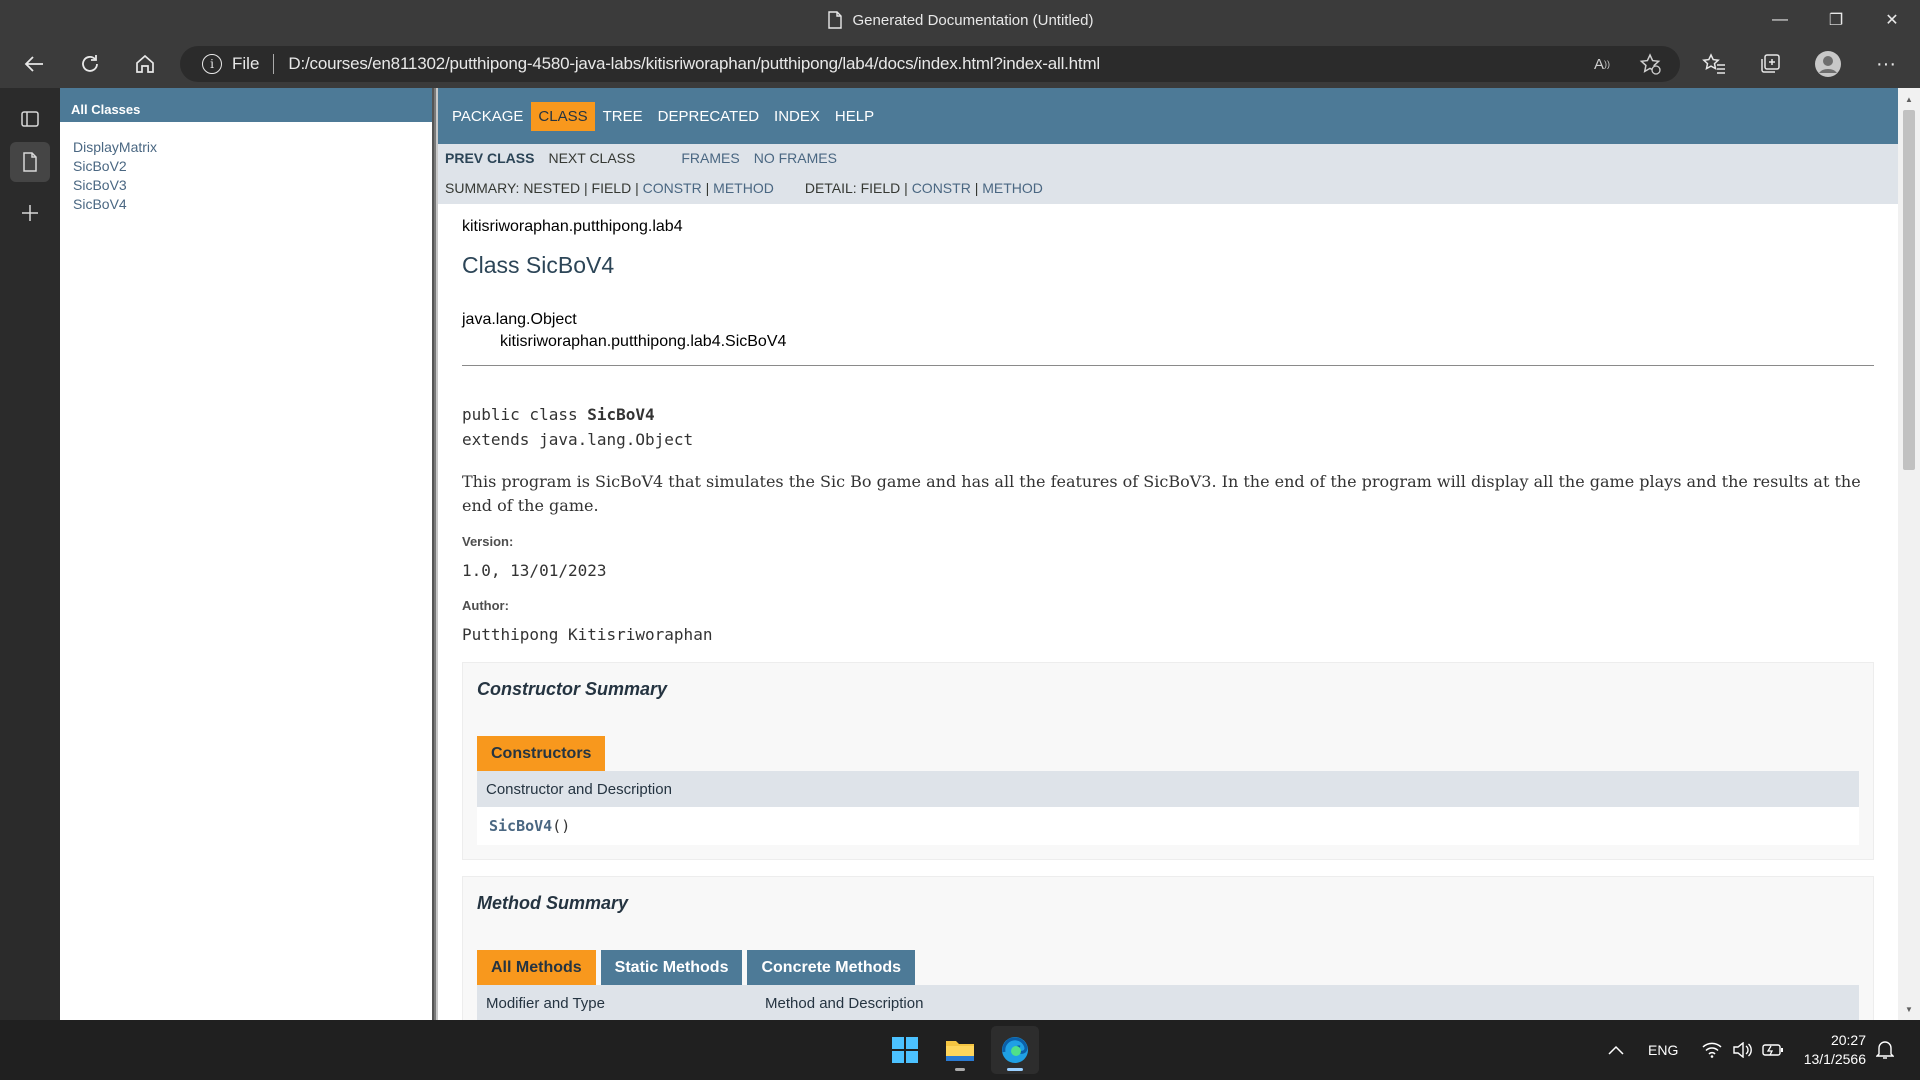 This screenshot has height=1080, width=1920. What do you see at coordinates (252, 185) in the screenshot?
I see `class-link-sicbov3: SicBoV3` at bounding box center [252, 185].